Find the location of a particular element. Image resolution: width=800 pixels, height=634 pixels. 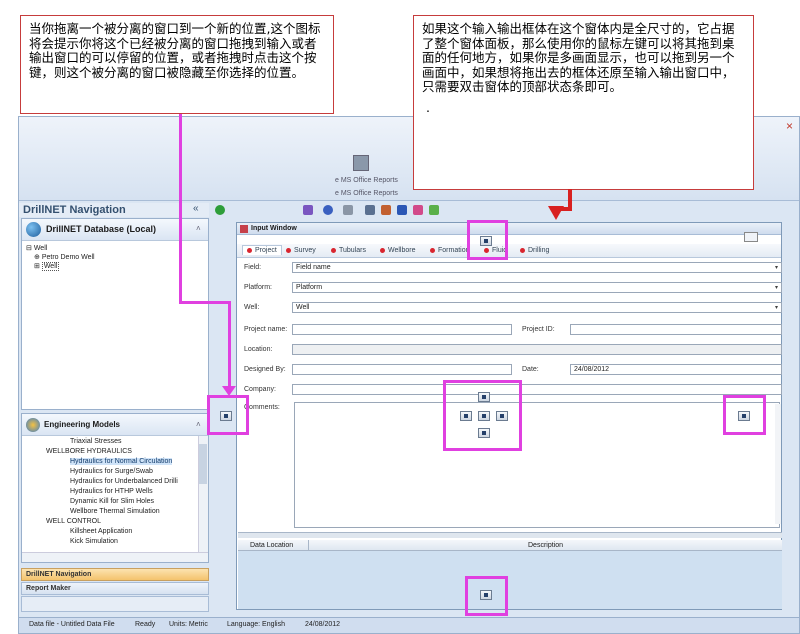

panel-splitter is located at coordinates (510, 535).